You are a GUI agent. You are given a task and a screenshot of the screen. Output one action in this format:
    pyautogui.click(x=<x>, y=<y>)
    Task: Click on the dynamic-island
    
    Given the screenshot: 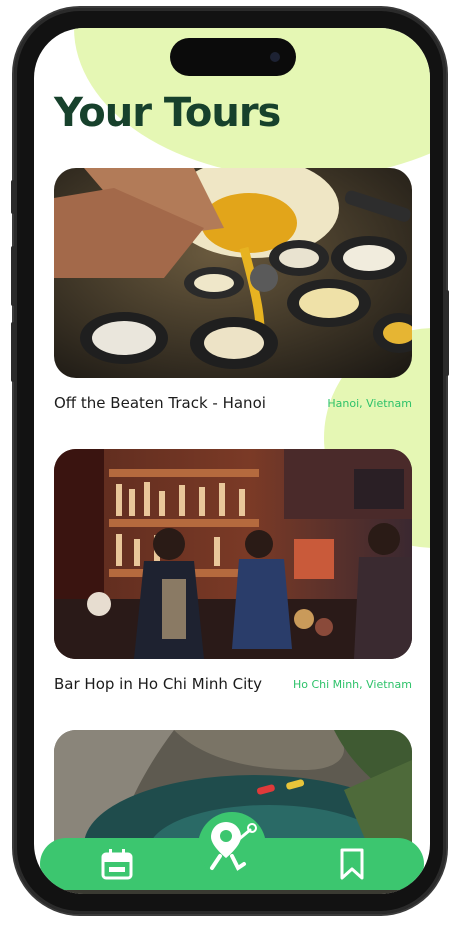 What is the action you would take?
    pyautogui.click(x=233, y=57)
    